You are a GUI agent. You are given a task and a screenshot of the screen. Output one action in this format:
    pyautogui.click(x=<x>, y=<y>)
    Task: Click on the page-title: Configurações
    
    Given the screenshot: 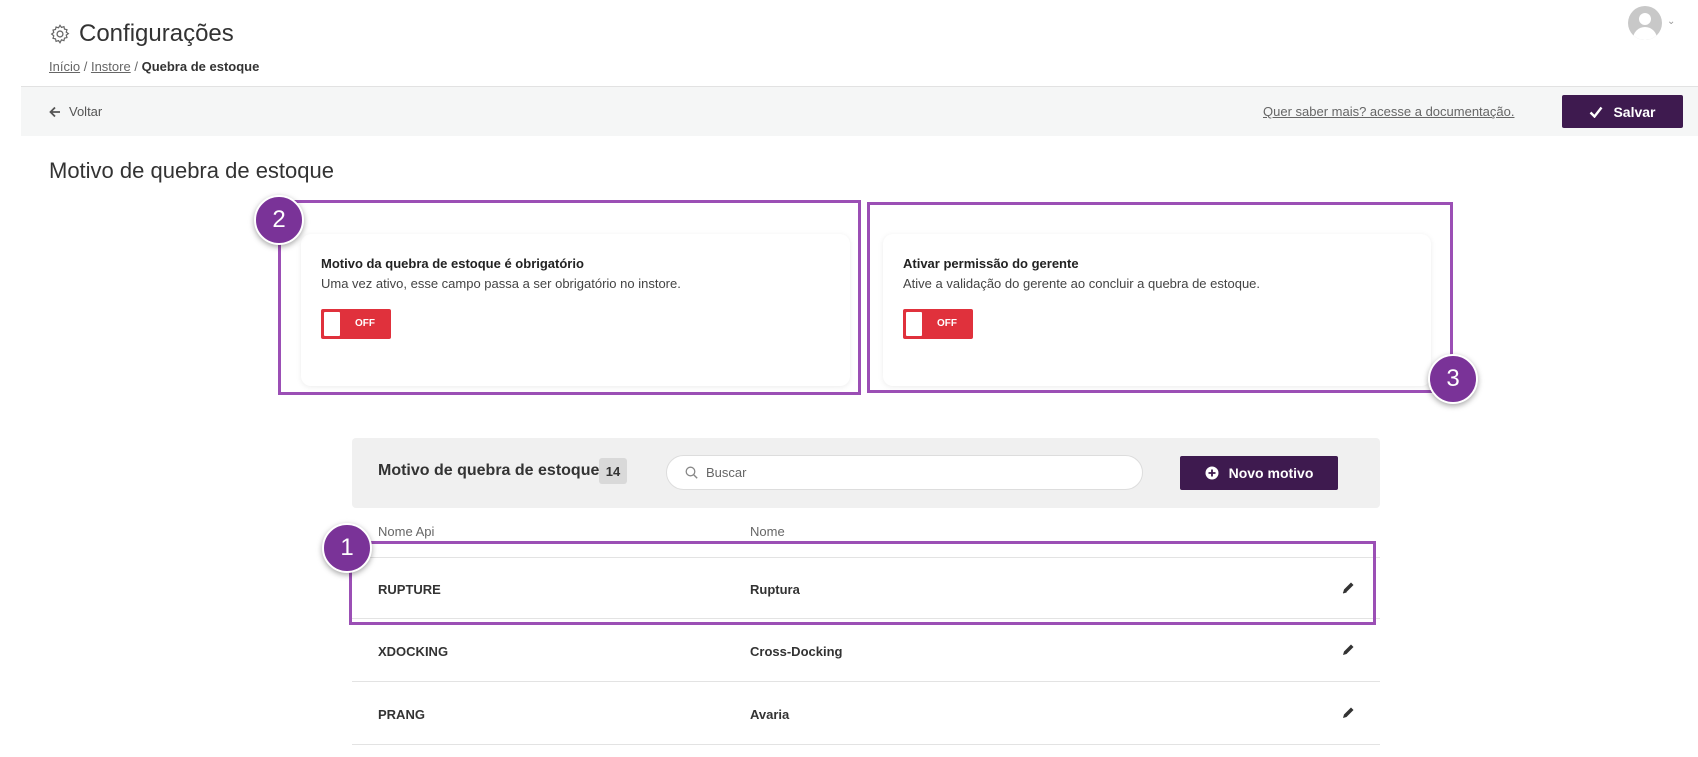 What is the action you would take?
    pyautogui.click(x=156, y=33)
    